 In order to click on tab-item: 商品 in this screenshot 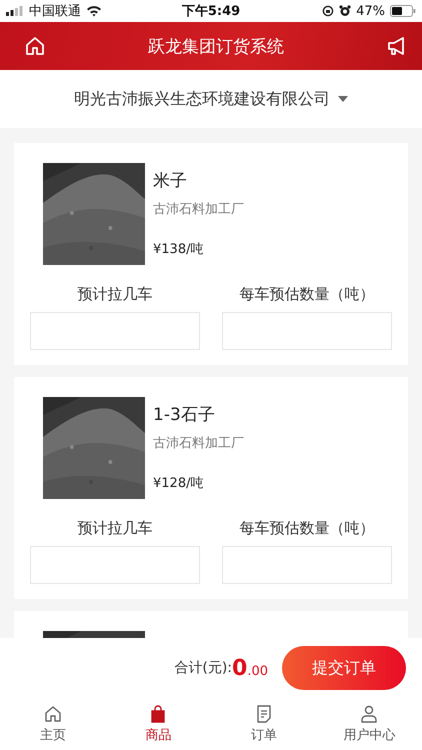, I will do `click(158, 724)`.